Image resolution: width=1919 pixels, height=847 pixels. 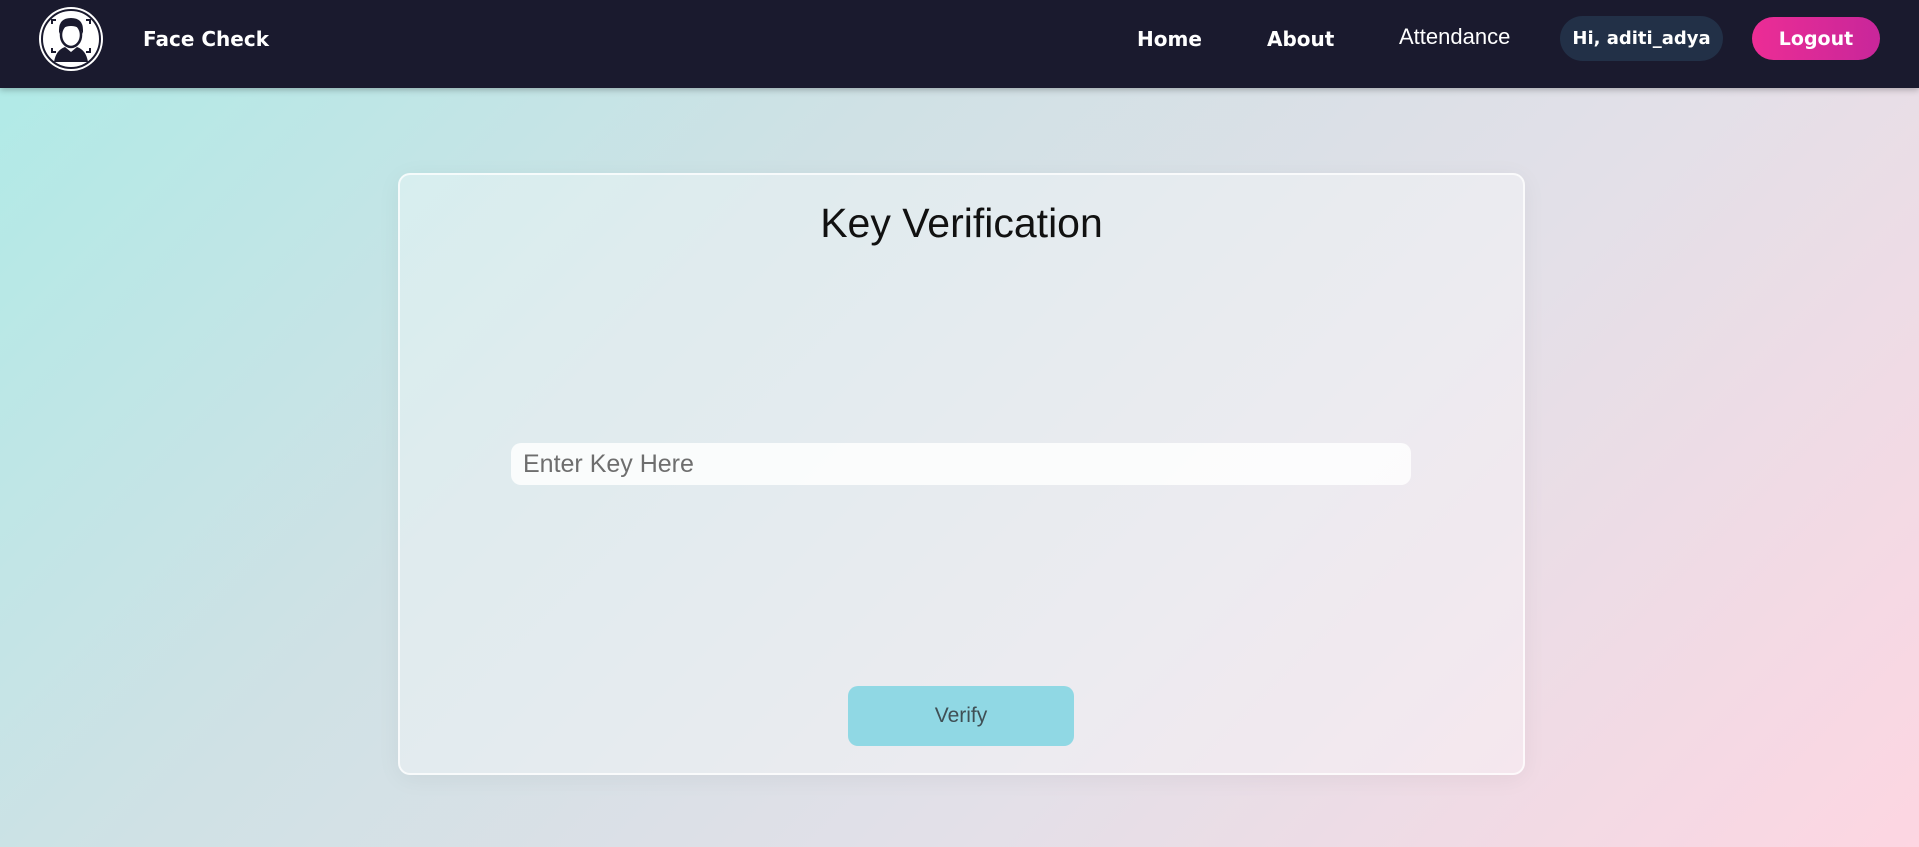 What do you see at coordinates (1169, 39) in the screenshot?
I see `nav-home-link: Home` at bounding box center [1169, 39].